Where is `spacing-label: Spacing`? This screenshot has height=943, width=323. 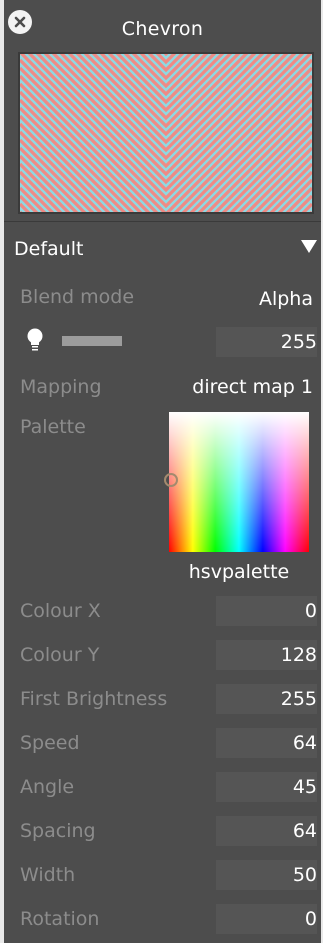
spacing-label: Spacing is located at coordinates (58, 831).